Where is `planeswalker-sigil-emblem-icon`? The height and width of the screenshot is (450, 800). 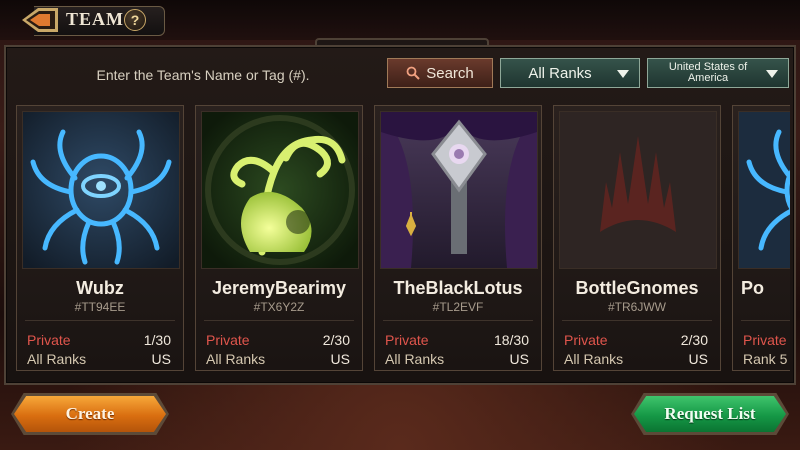 planeswalker-sigil-emblem-icon is located at coordinates (638, 190).